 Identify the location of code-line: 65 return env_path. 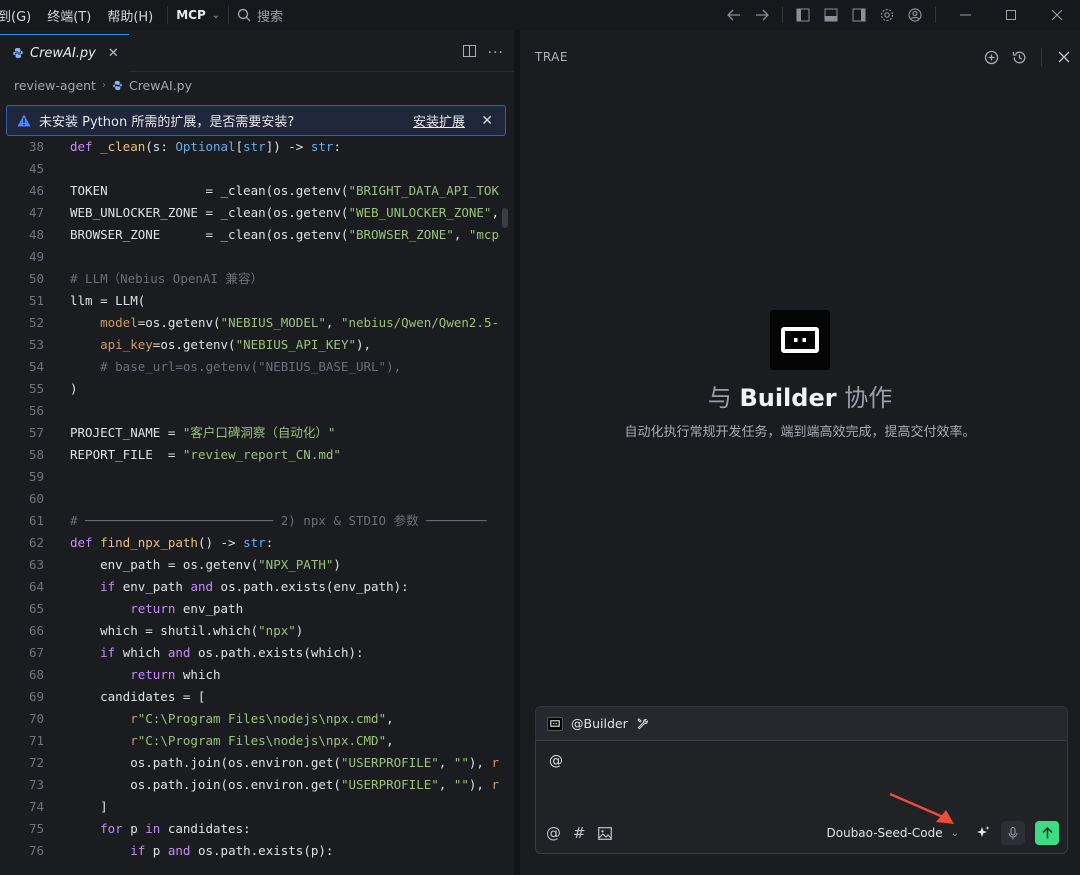
(256, 609).